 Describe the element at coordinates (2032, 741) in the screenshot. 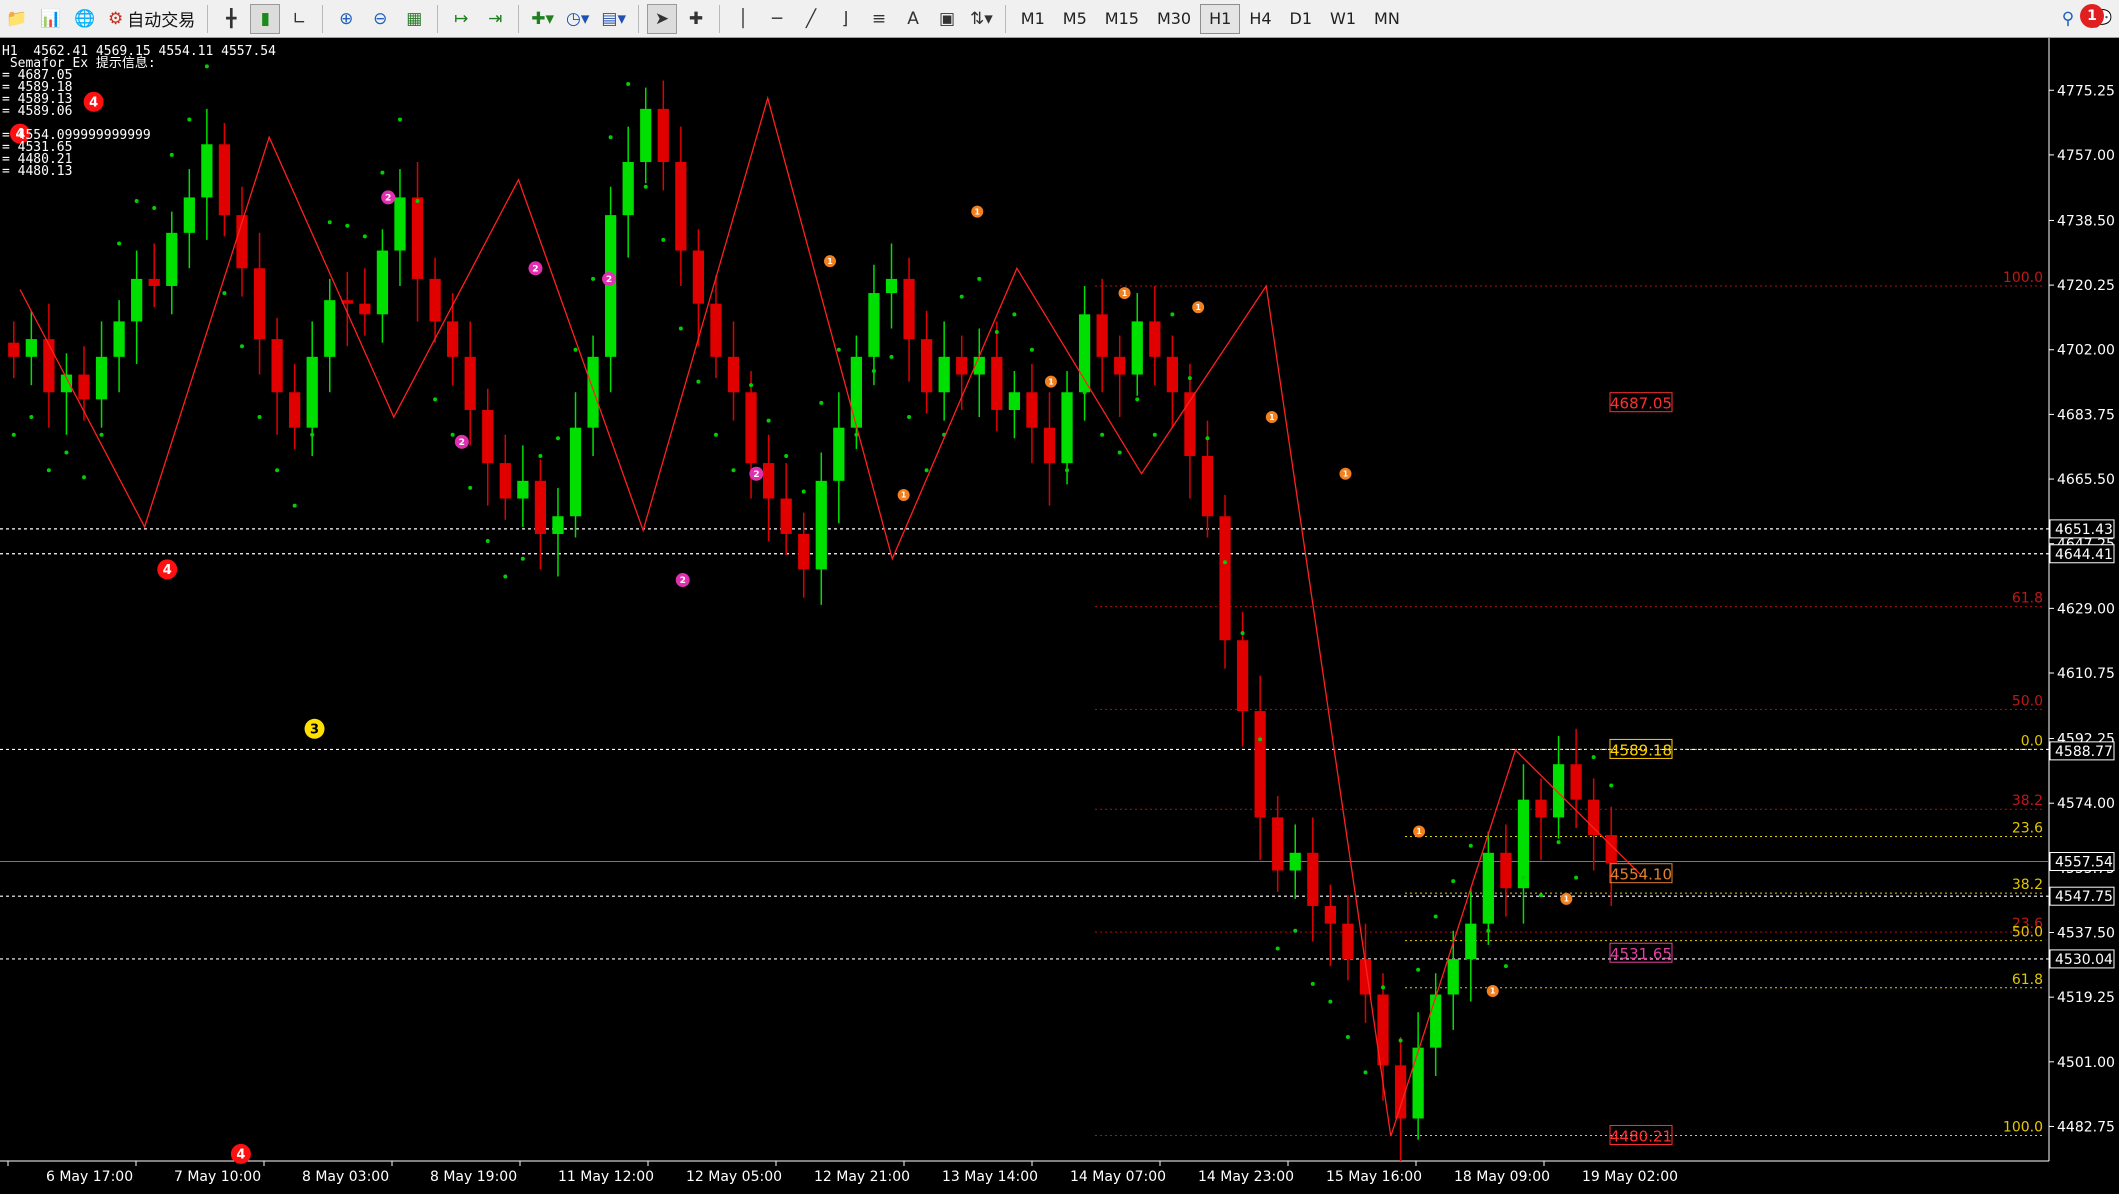

I see `fib-label-yellow: 0.0` at that location.